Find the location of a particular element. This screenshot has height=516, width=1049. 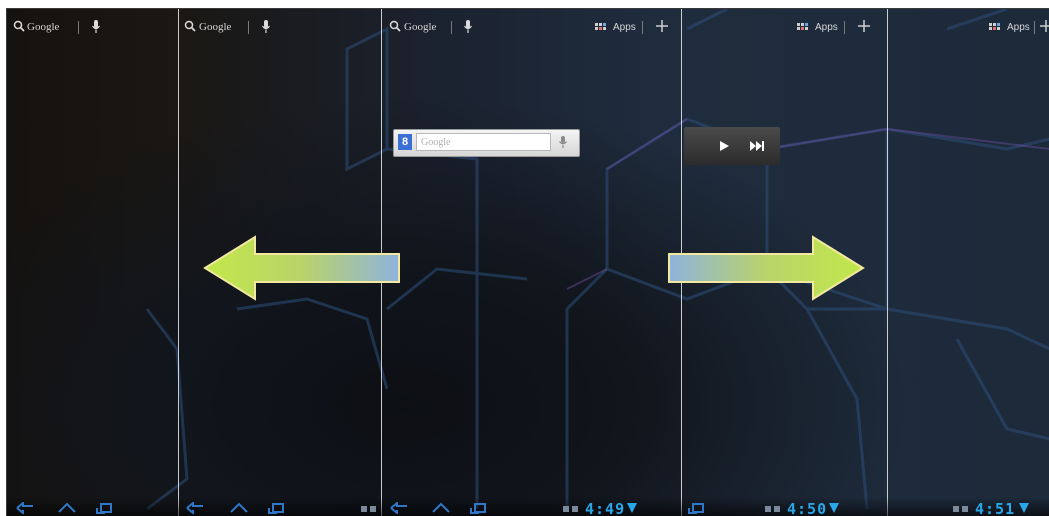

google-search-widget: 8 Google is located at coordinates (486, 143).